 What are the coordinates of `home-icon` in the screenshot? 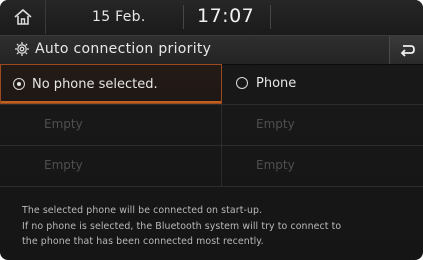 It's located at (23, 16).